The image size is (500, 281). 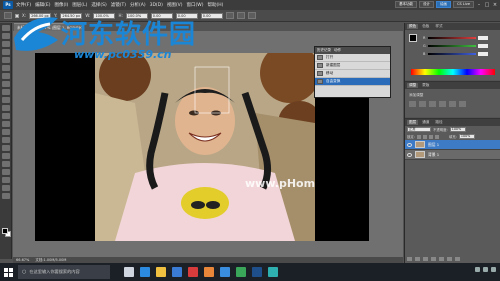 What do you see at coordinates (5, 116) in the screenshot?
I see `gradient-tool-icon` at bounding box center [5, 116].